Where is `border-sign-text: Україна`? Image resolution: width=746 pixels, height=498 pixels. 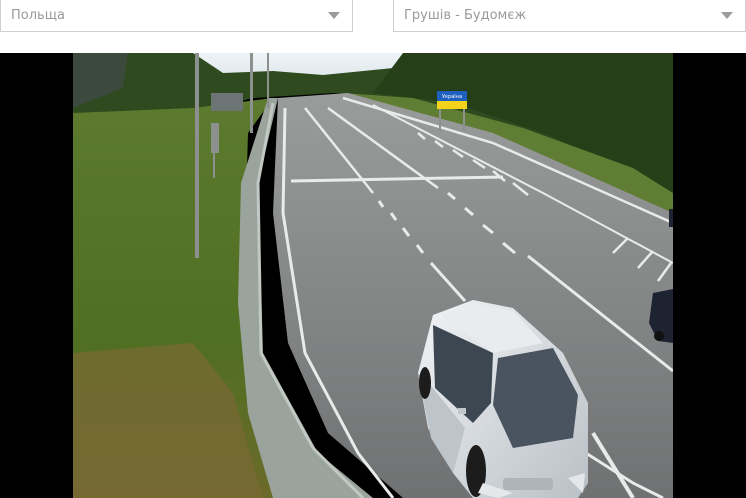
border-sign-text: Україна is located at coordinates (452, 97).